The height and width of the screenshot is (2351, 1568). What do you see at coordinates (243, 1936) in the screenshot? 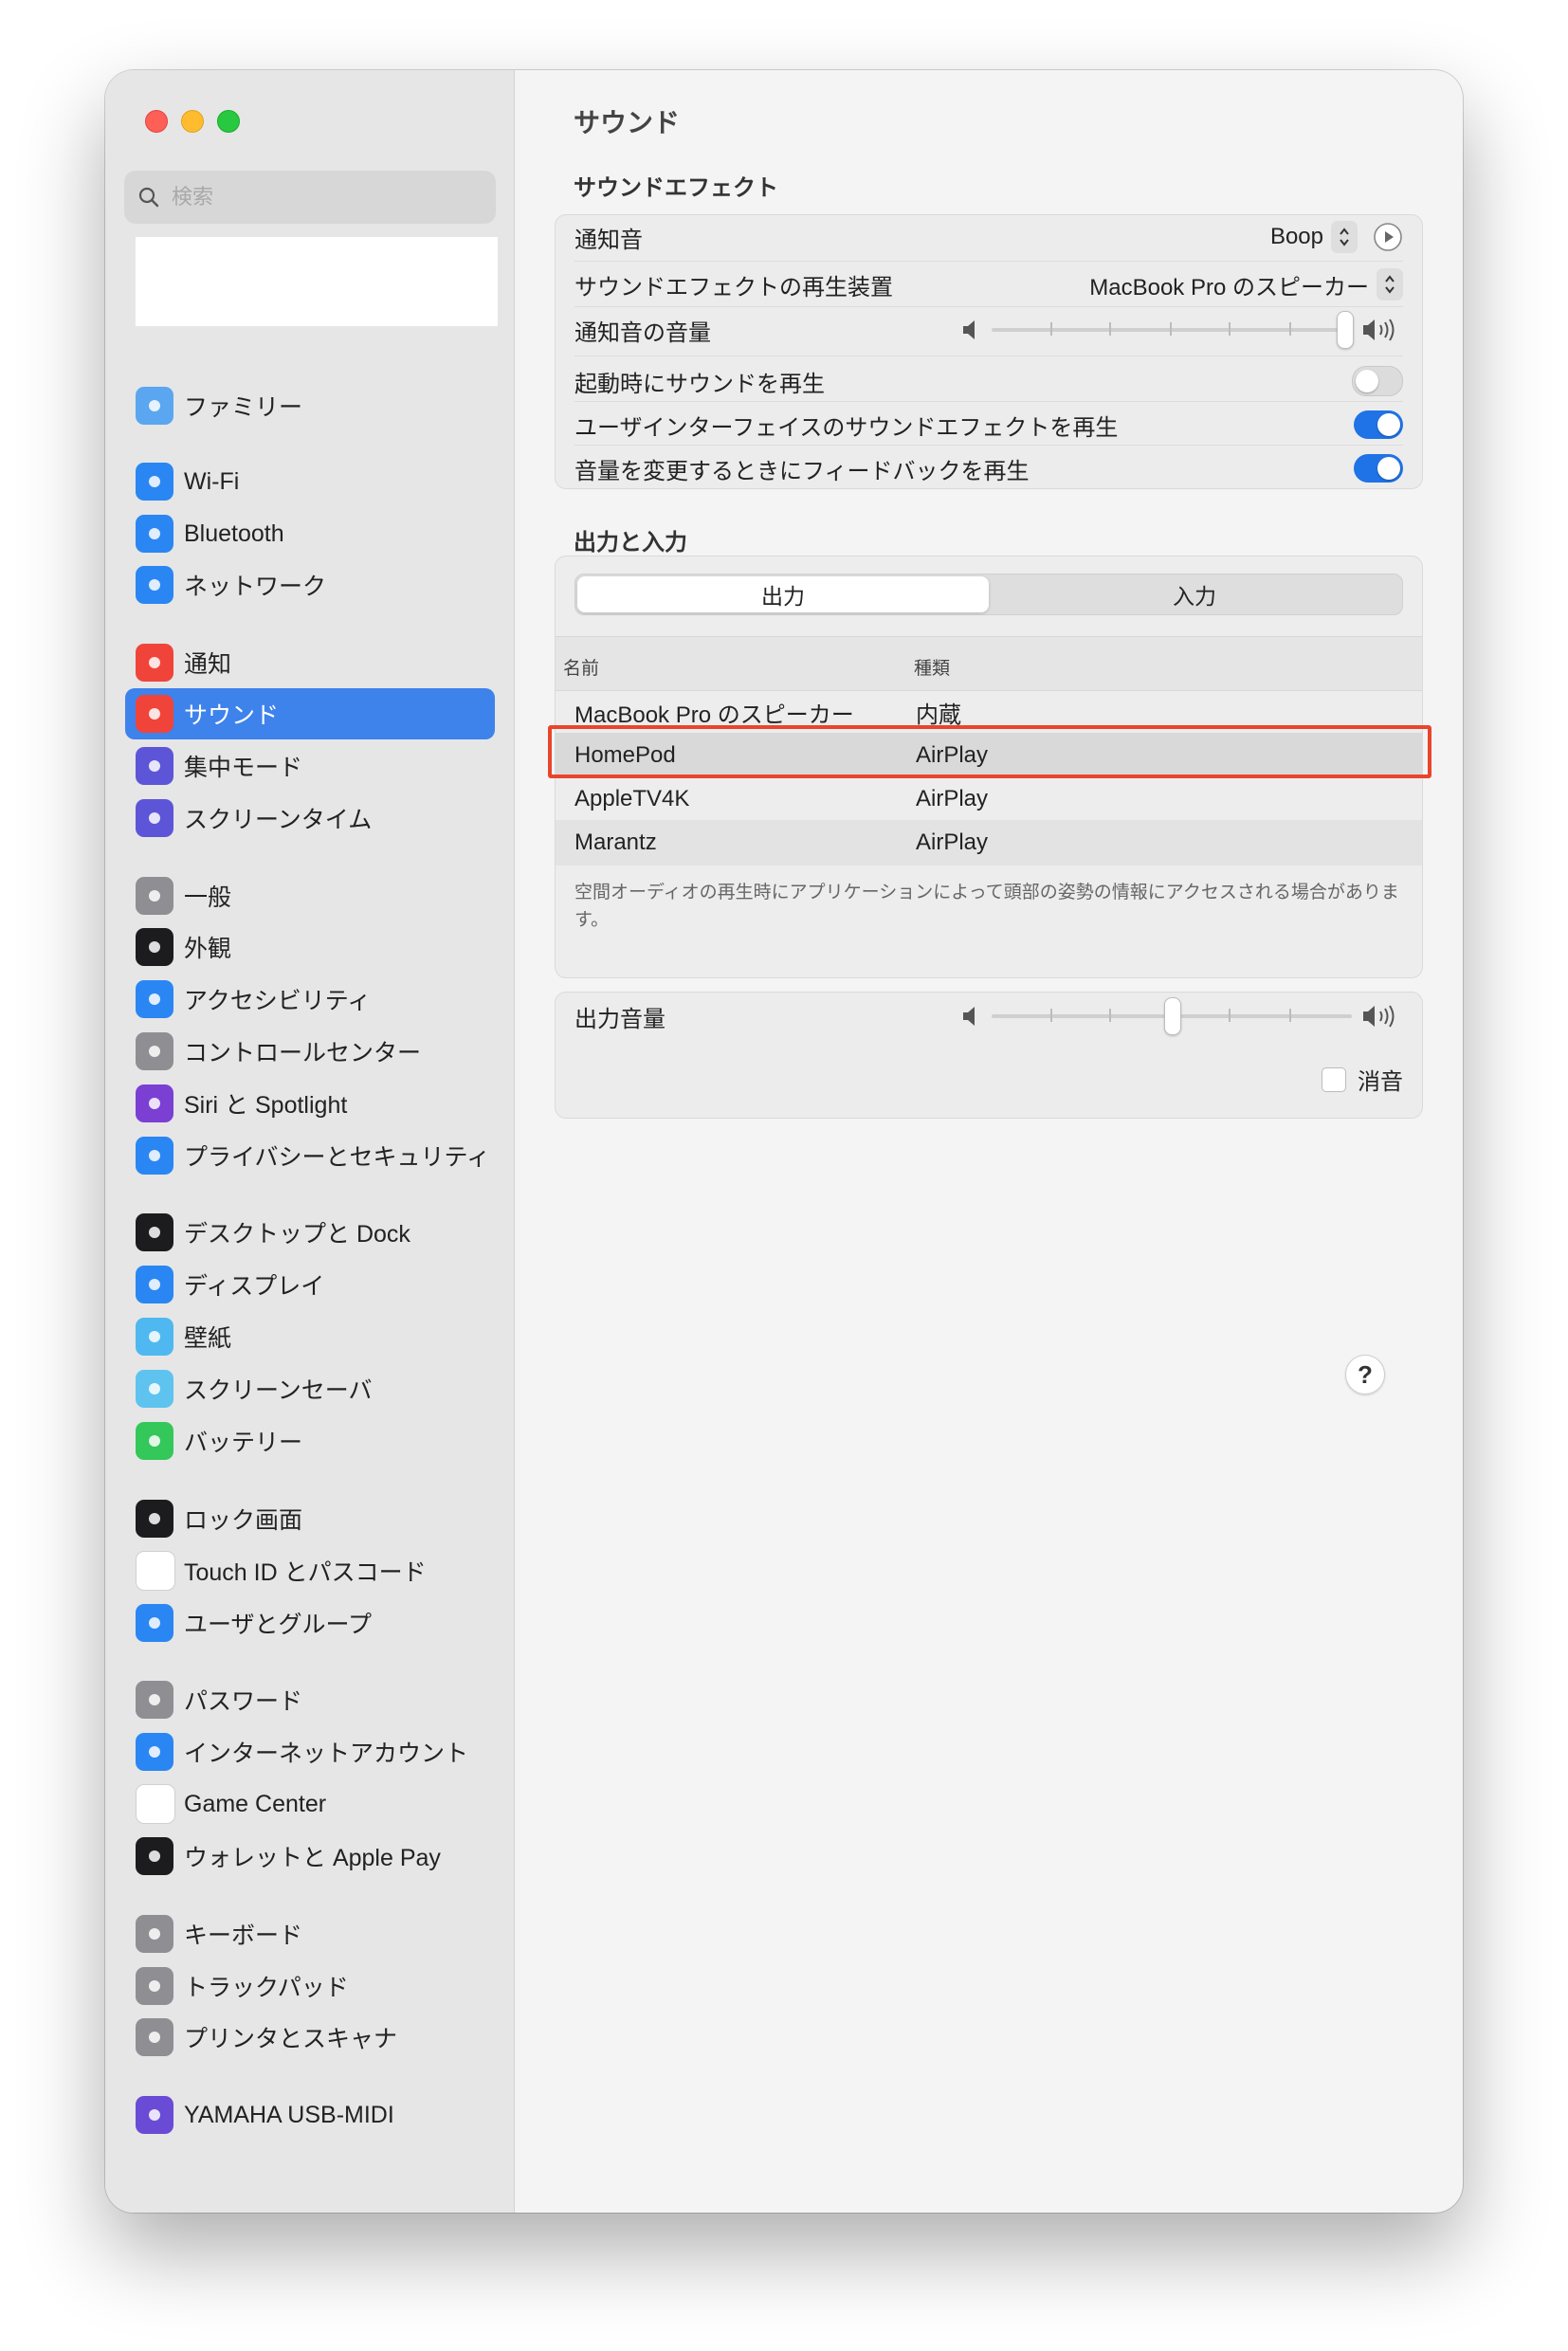
I see `sidebar-item-label: キーボード` at bounding box center [243, 1936].